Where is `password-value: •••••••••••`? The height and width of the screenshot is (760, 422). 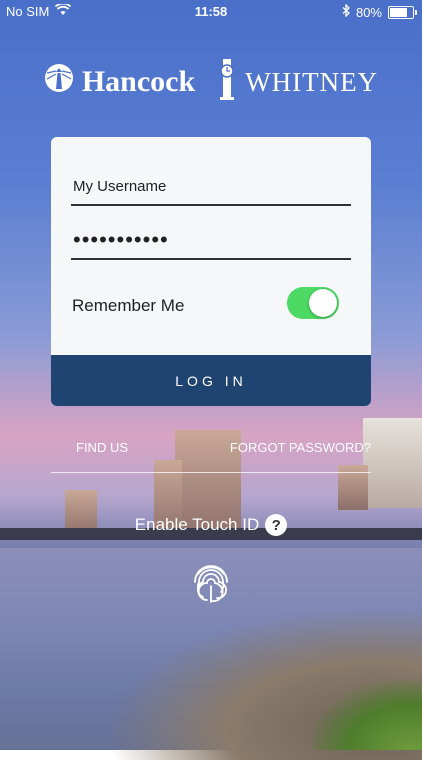 password-value: ••••••••••• is located at coordinates (121, 239).